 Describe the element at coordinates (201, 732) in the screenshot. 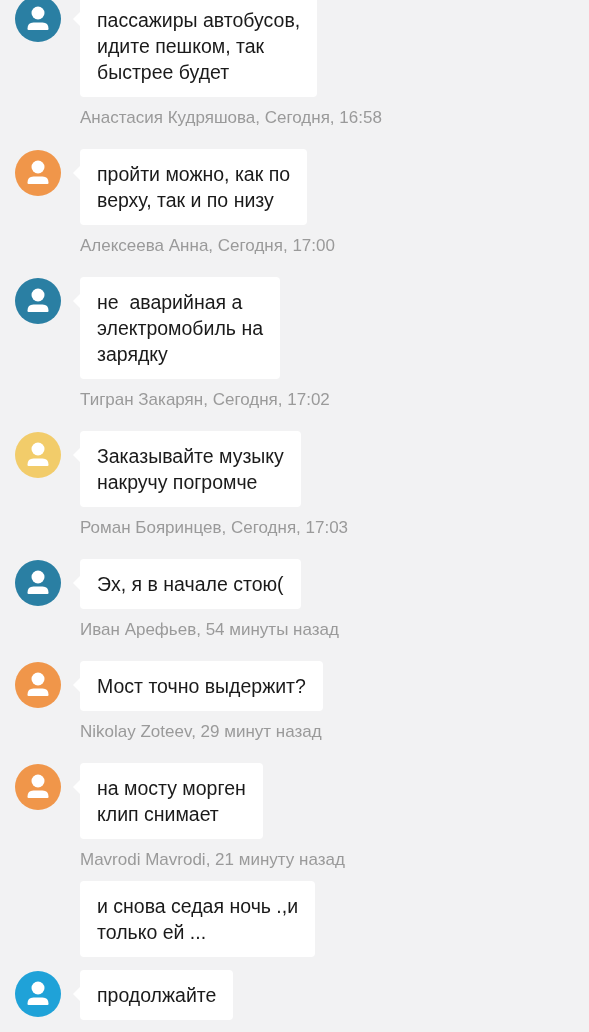

I see `message-meta: Nikolay Zoteev, 29 минут назад` at that location.